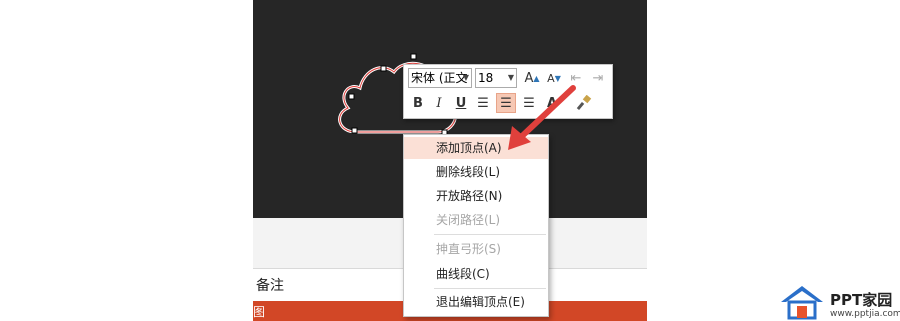 This screenshot has width=900, height=321. What do you see at coordinates (802, 303) in the screenshot?
I see `house-logo-icon` at bounding box center [802, 303].